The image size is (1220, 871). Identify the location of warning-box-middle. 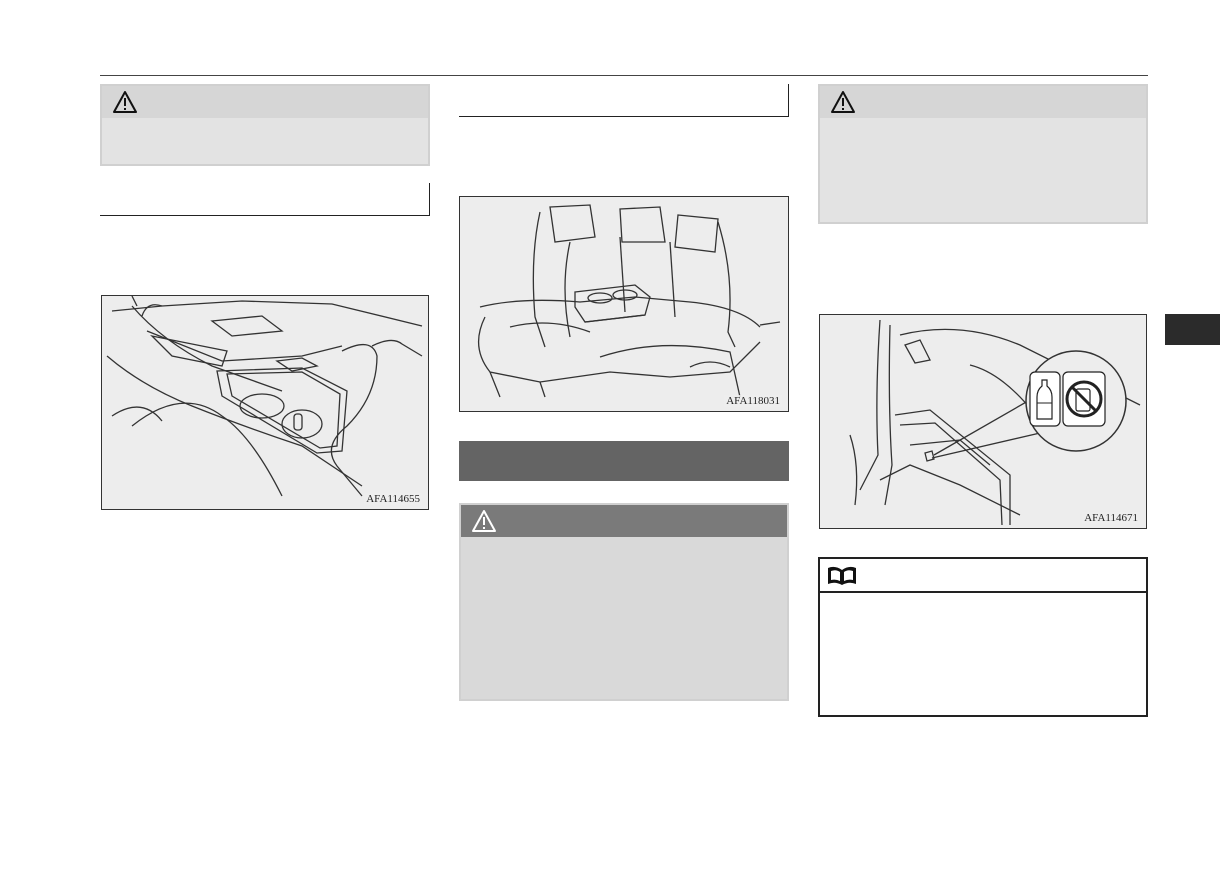
(624, 602).